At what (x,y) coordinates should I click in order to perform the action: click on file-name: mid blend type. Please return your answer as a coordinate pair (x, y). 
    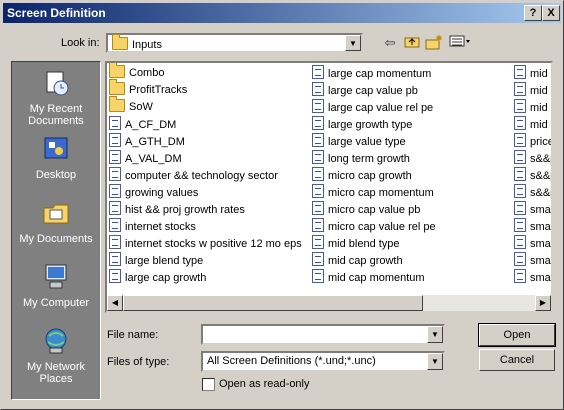
    Looking at the image, I should click on (364, 244).